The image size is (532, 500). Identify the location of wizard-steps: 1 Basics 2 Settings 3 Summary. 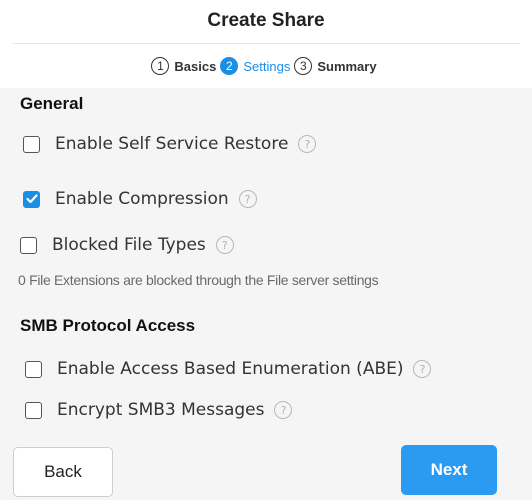
(266, 66).